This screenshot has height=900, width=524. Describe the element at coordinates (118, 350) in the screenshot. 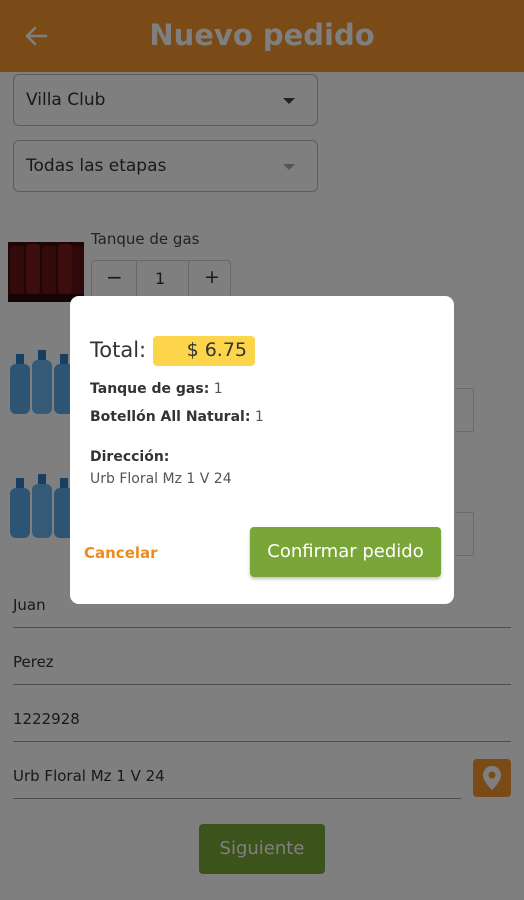

I see `total-label: Total:` at that location.